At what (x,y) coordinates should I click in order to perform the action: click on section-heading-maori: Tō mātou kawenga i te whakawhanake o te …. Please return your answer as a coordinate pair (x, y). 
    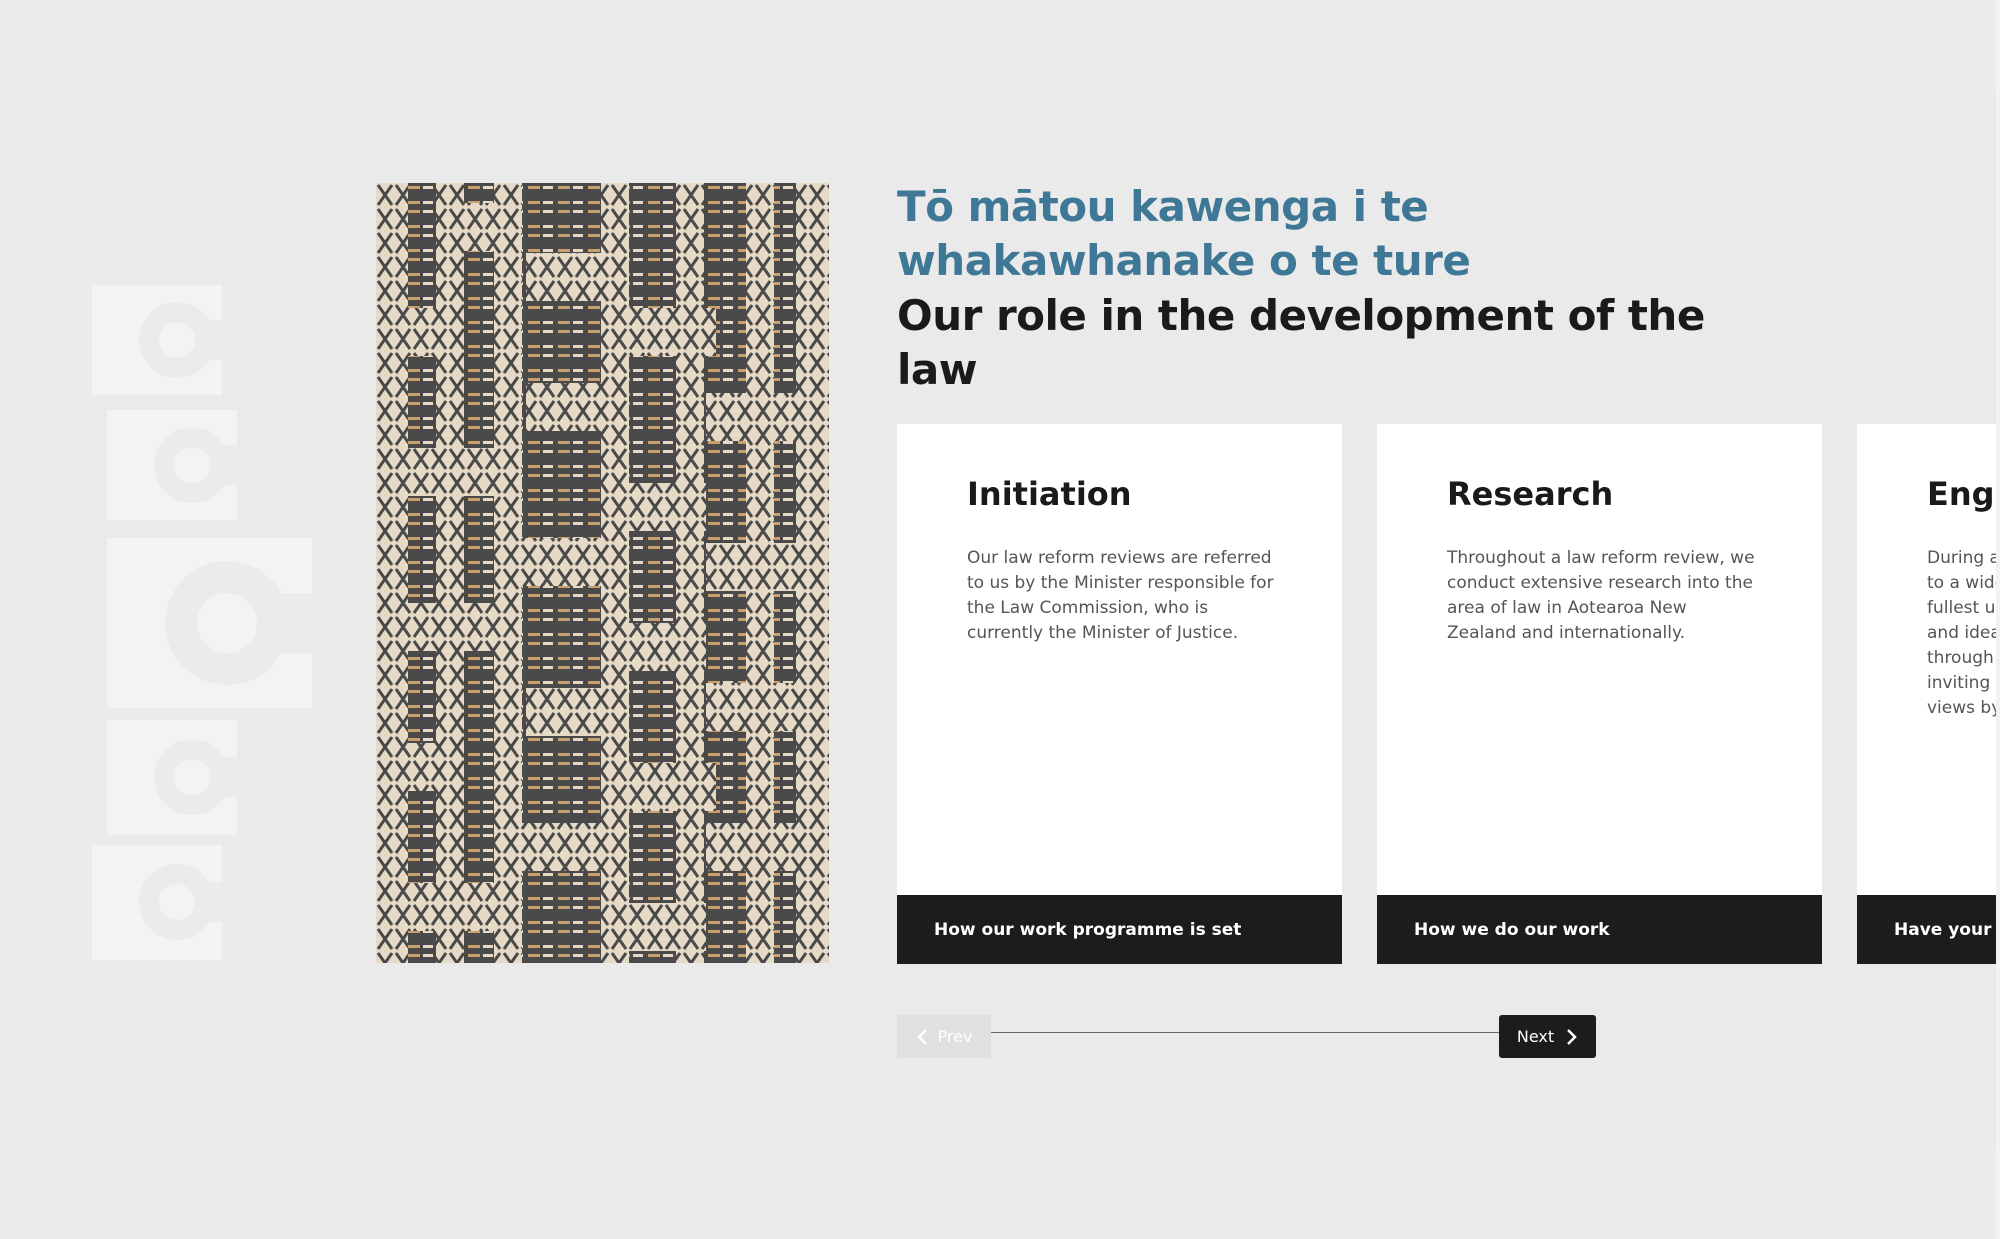
    Looking at the image, I should click on (1184, 233).